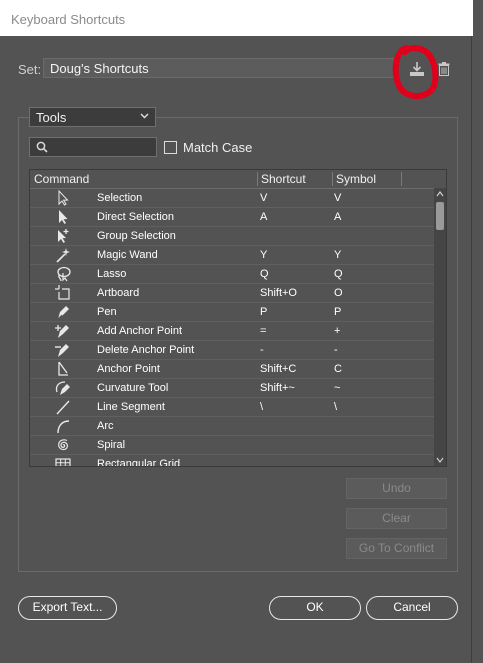 This screenshot has height=663, width=483. I want to click on save-icon, so click(417, 69).